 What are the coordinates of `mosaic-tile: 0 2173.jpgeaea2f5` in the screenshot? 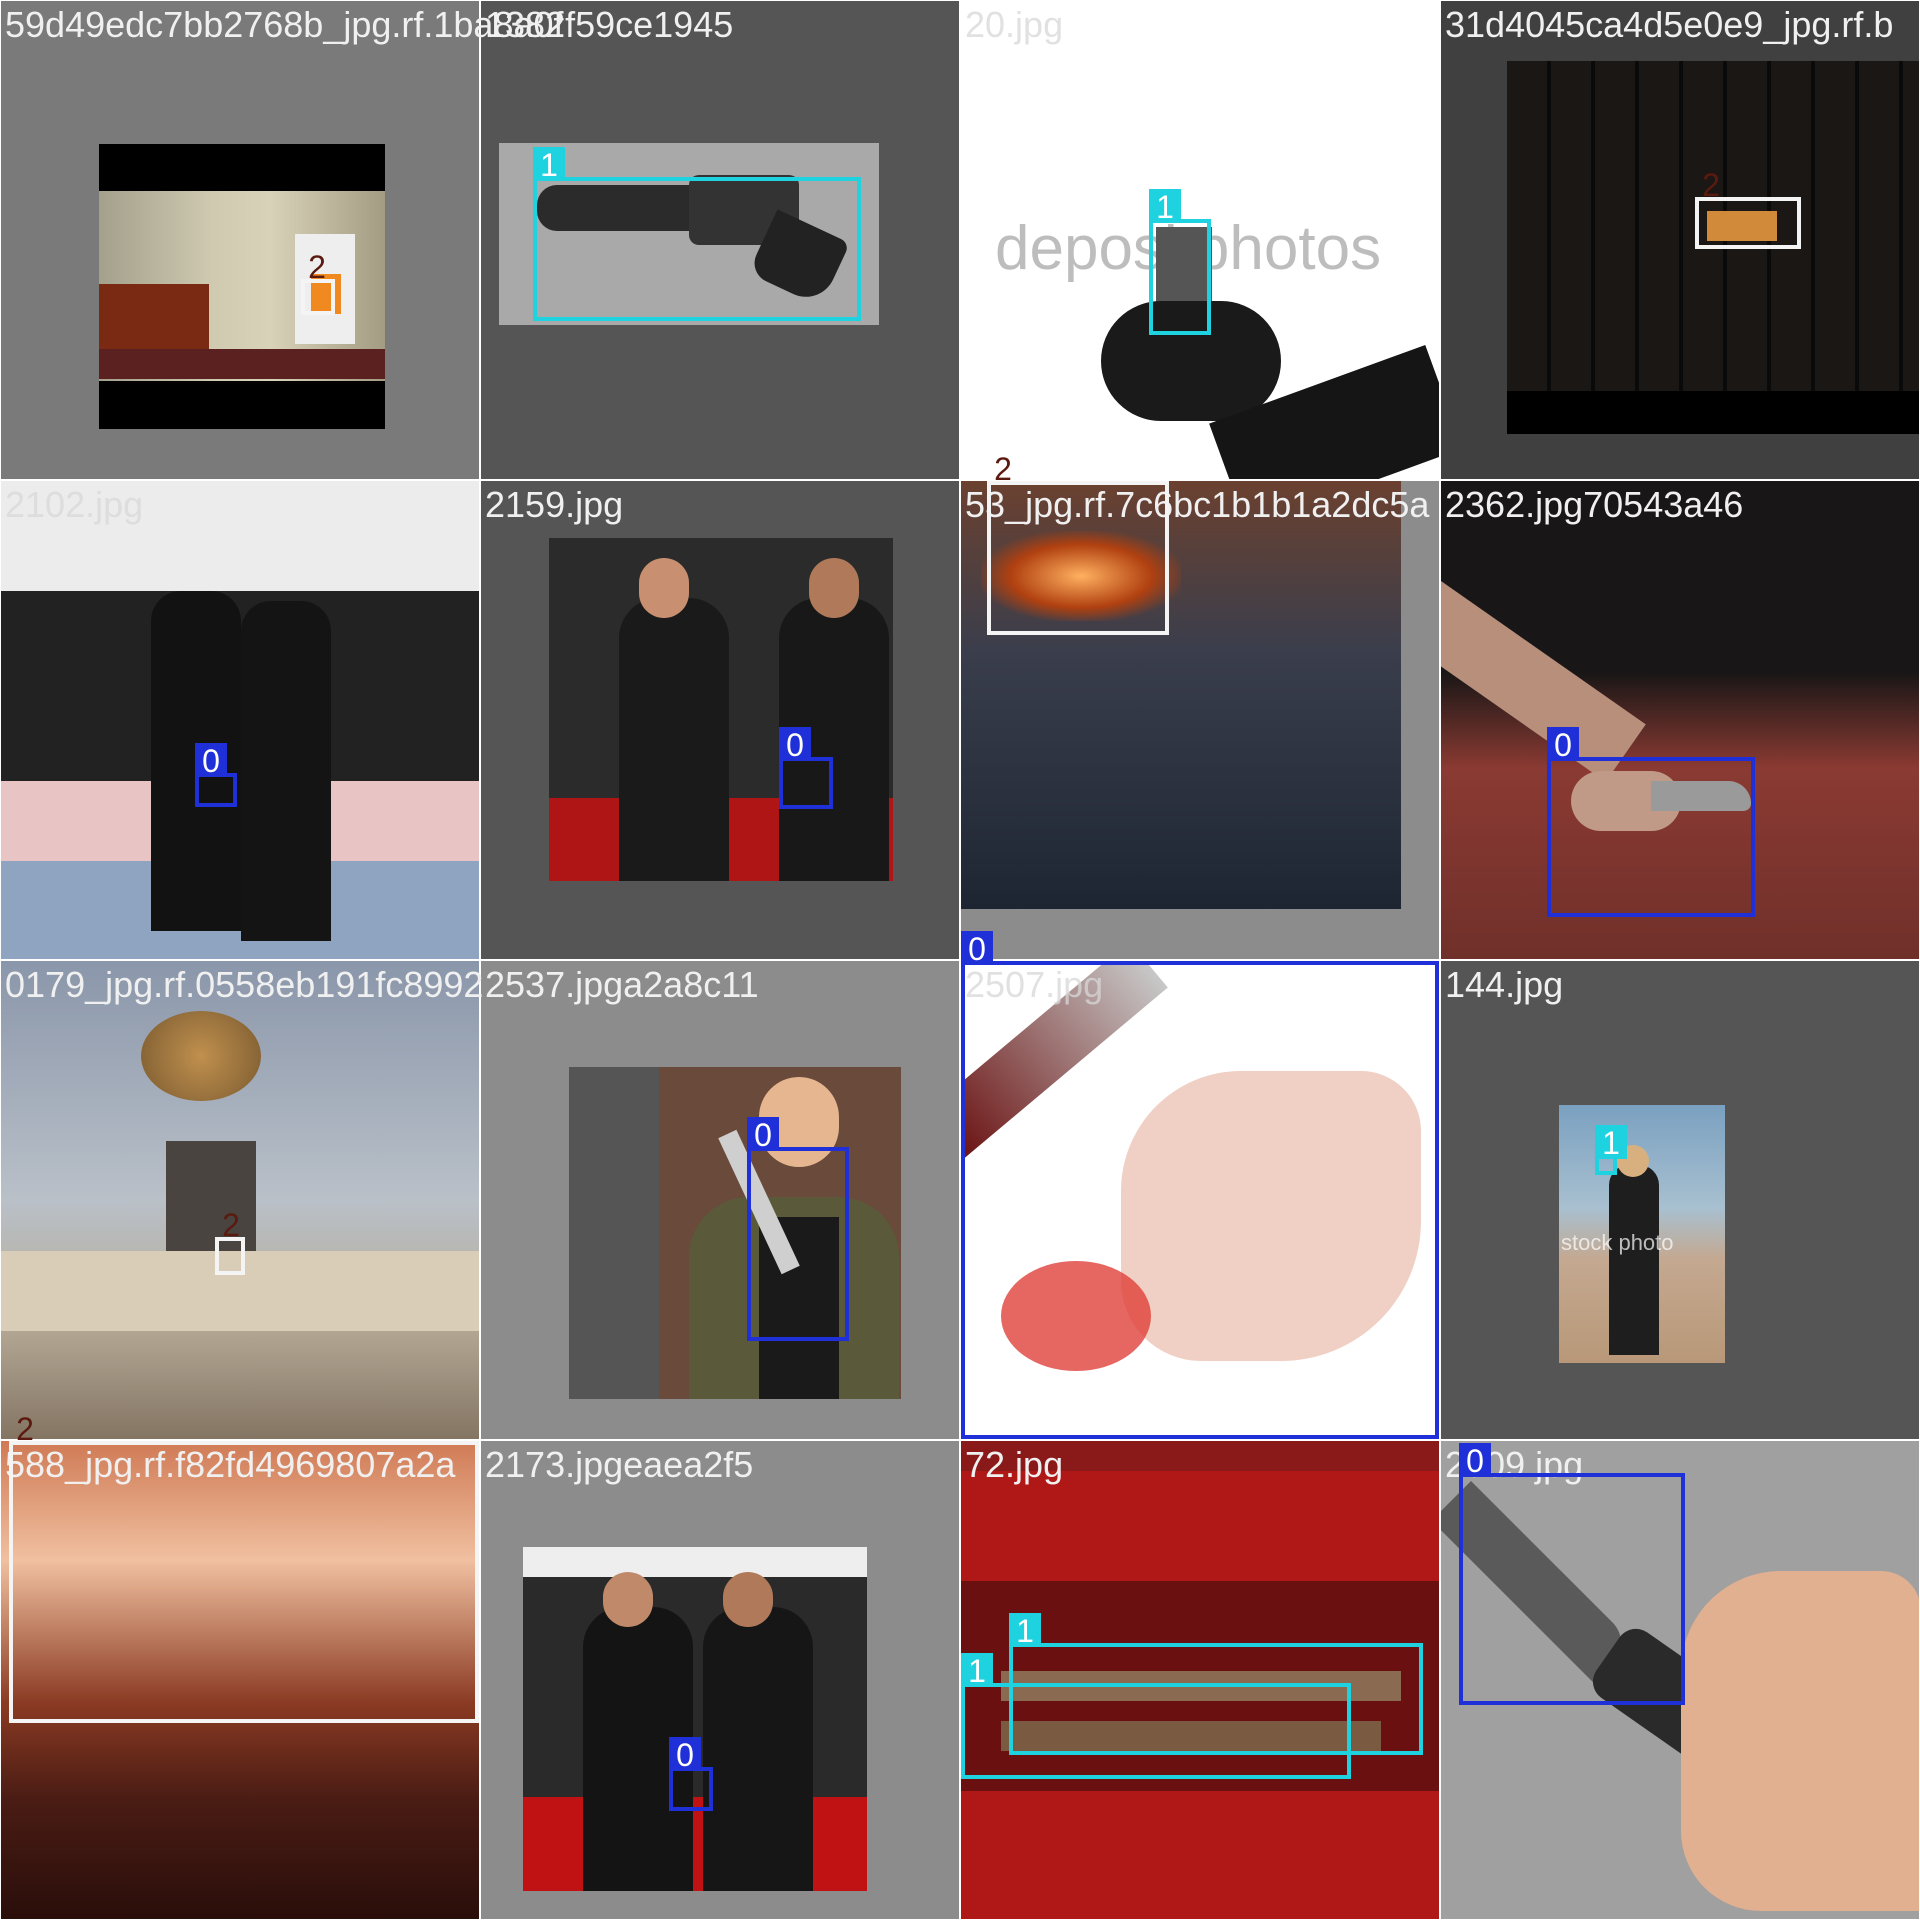 It's located at (720, 1680).